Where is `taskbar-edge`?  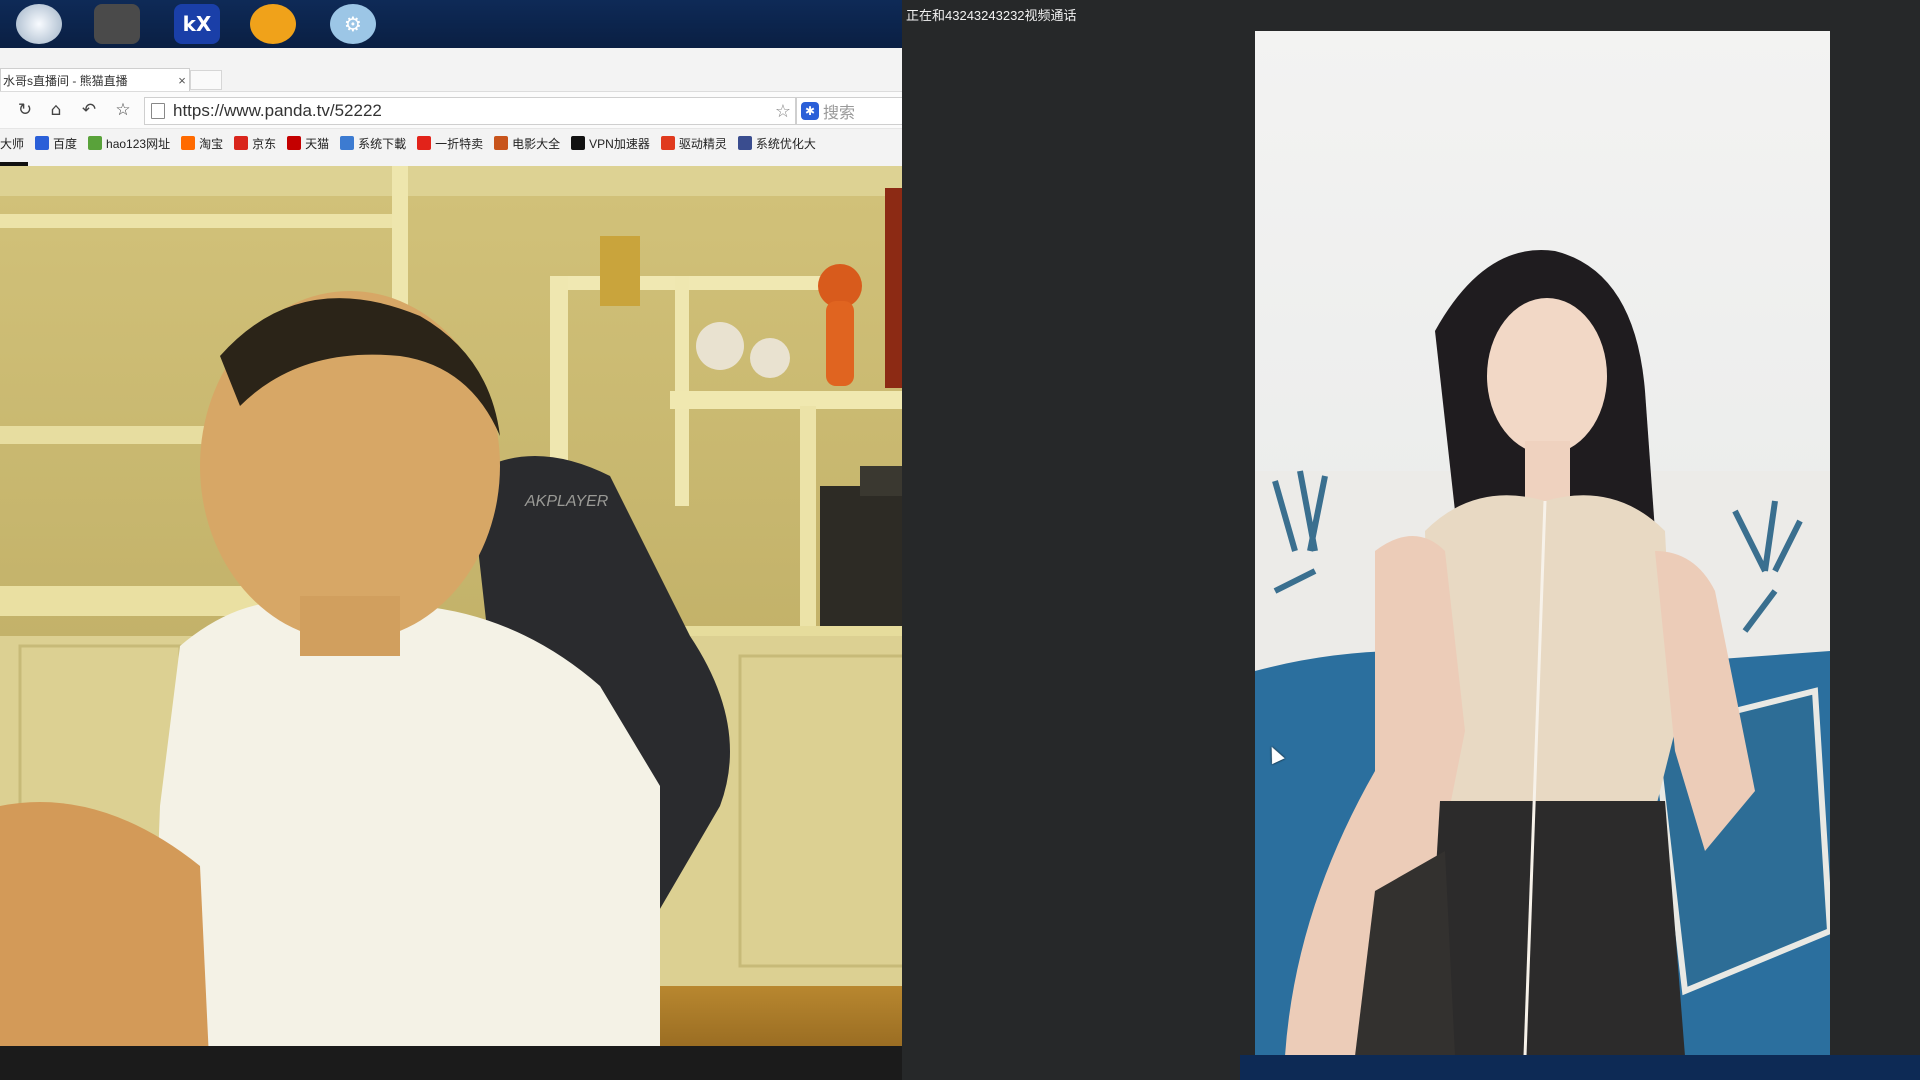 taskbar-edge is located at coordinates (1580, 1067).